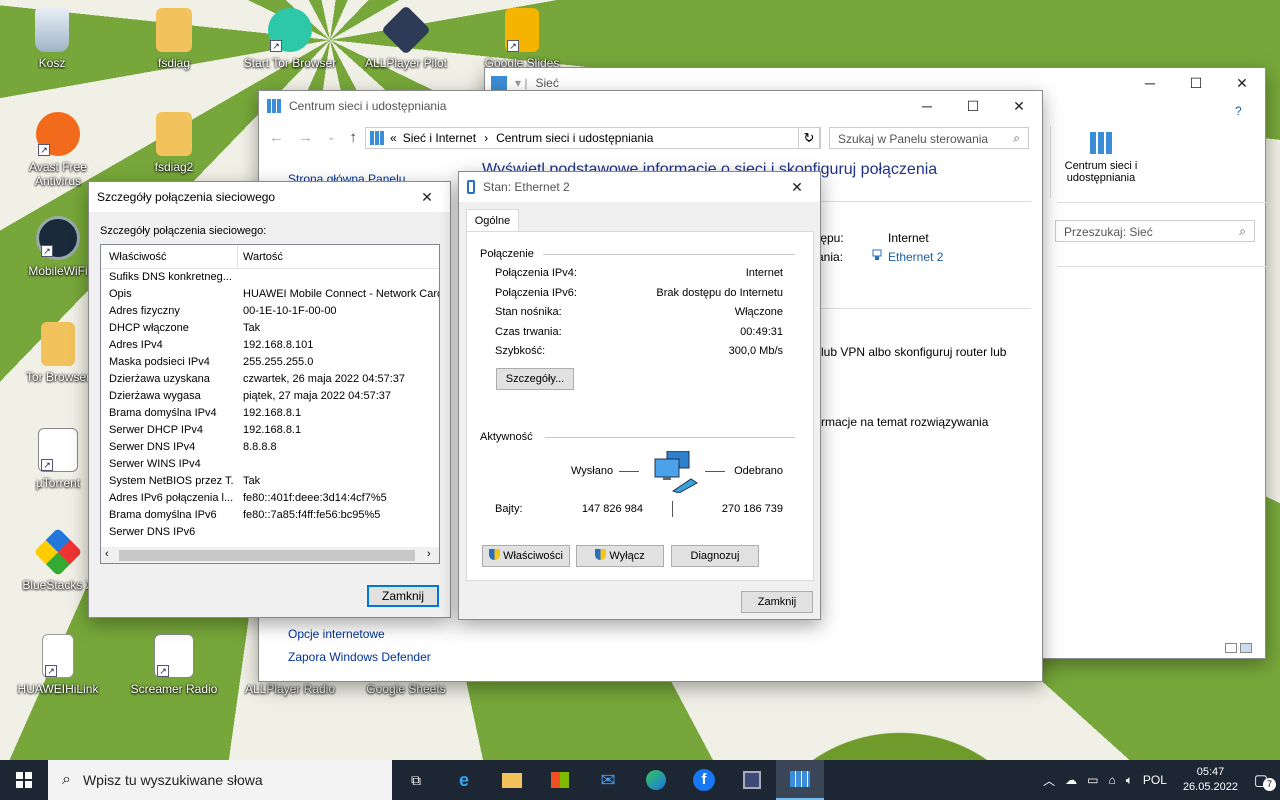 Image resolution: width=1280 pixels, height=800 pixels. Describe the element at coordinates (107, 554) in the screenshot. I see `scroll-left-icon: ‹` at that location.